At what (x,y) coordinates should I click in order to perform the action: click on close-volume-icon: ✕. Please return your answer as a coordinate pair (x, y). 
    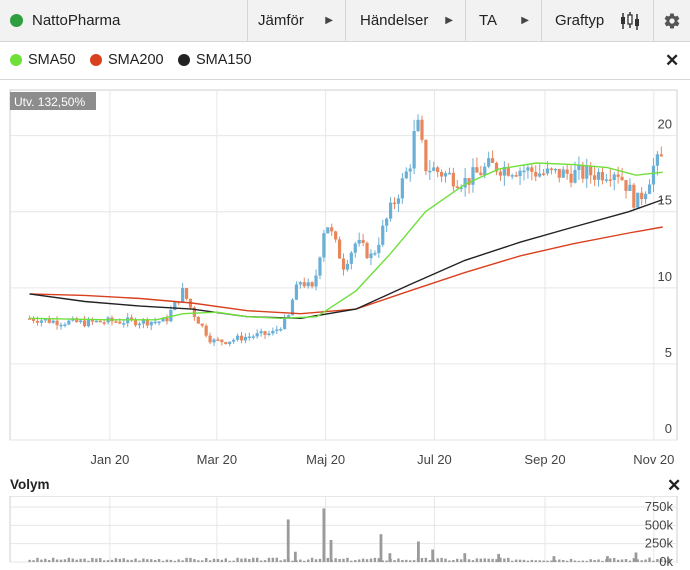
    Looking at the image, I should click on (674, 486).